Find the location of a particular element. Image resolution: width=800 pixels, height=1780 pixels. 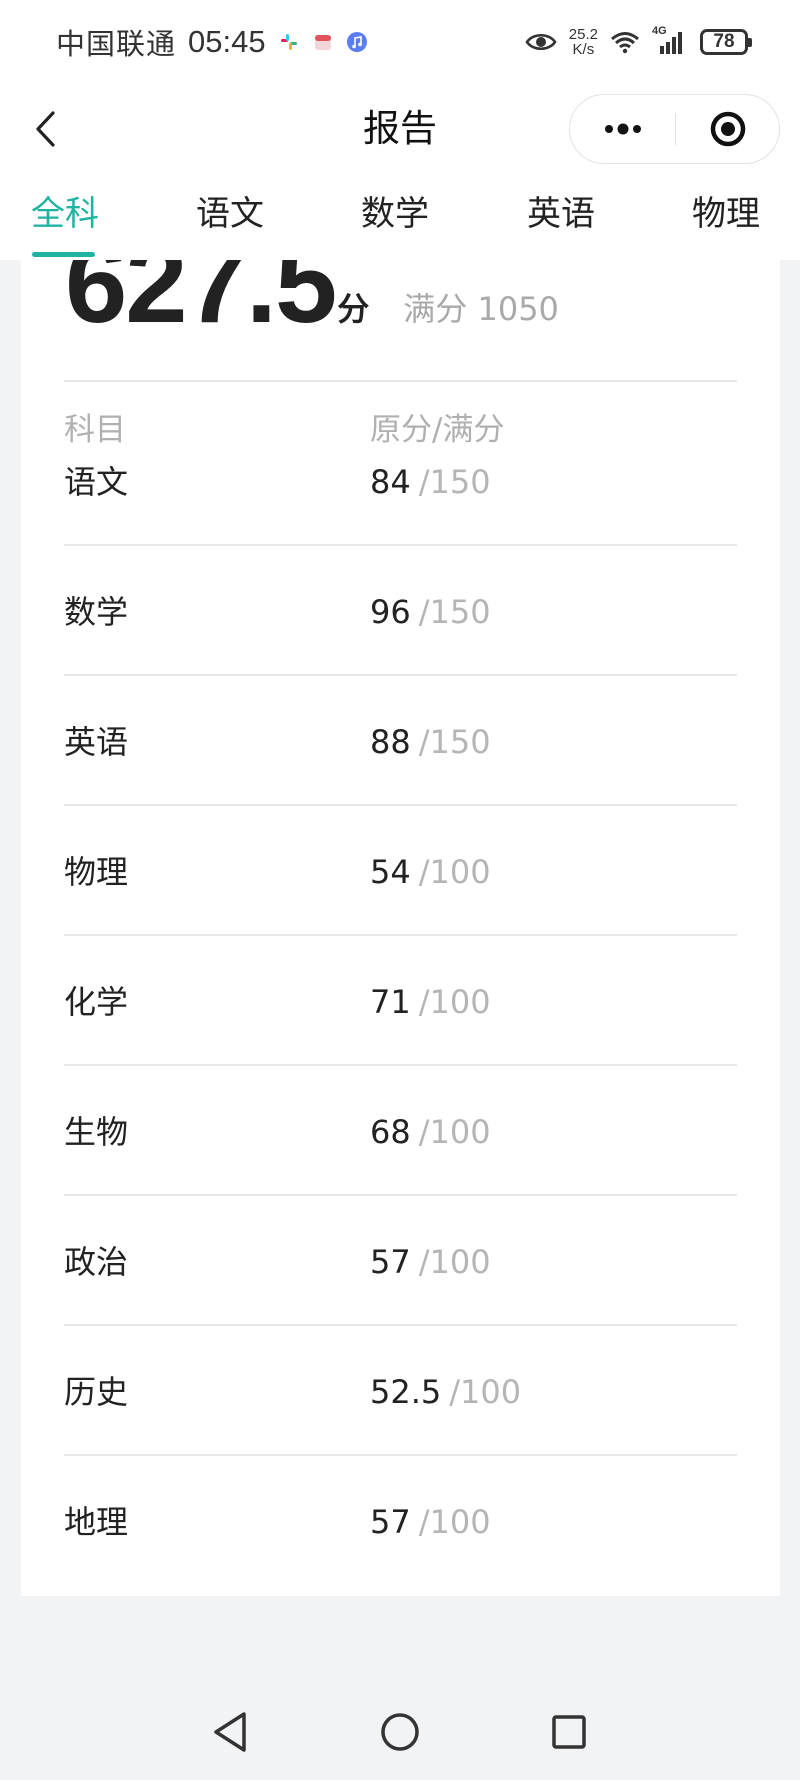

table-row: 历史 52.5/100 is located at coordinates (400, 1391).